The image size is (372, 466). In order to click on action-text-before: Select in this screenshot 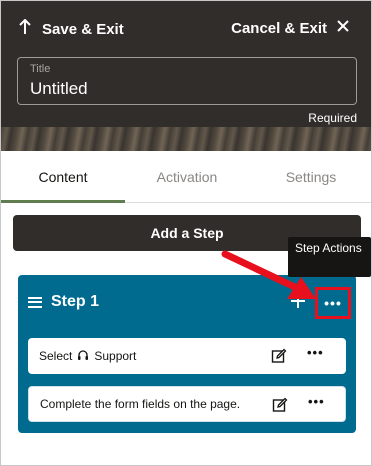, I will do `click(56, 356)`.